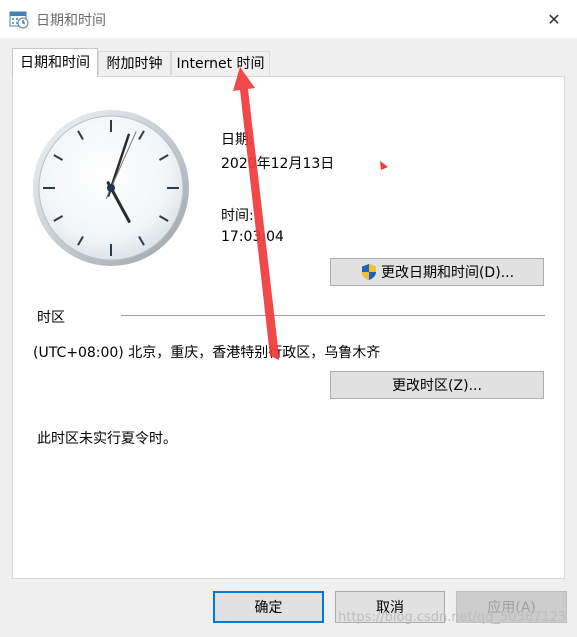 This screenshot has height=637, width=577. I want to click on timezone-heading: 时区, so click(51, 318).